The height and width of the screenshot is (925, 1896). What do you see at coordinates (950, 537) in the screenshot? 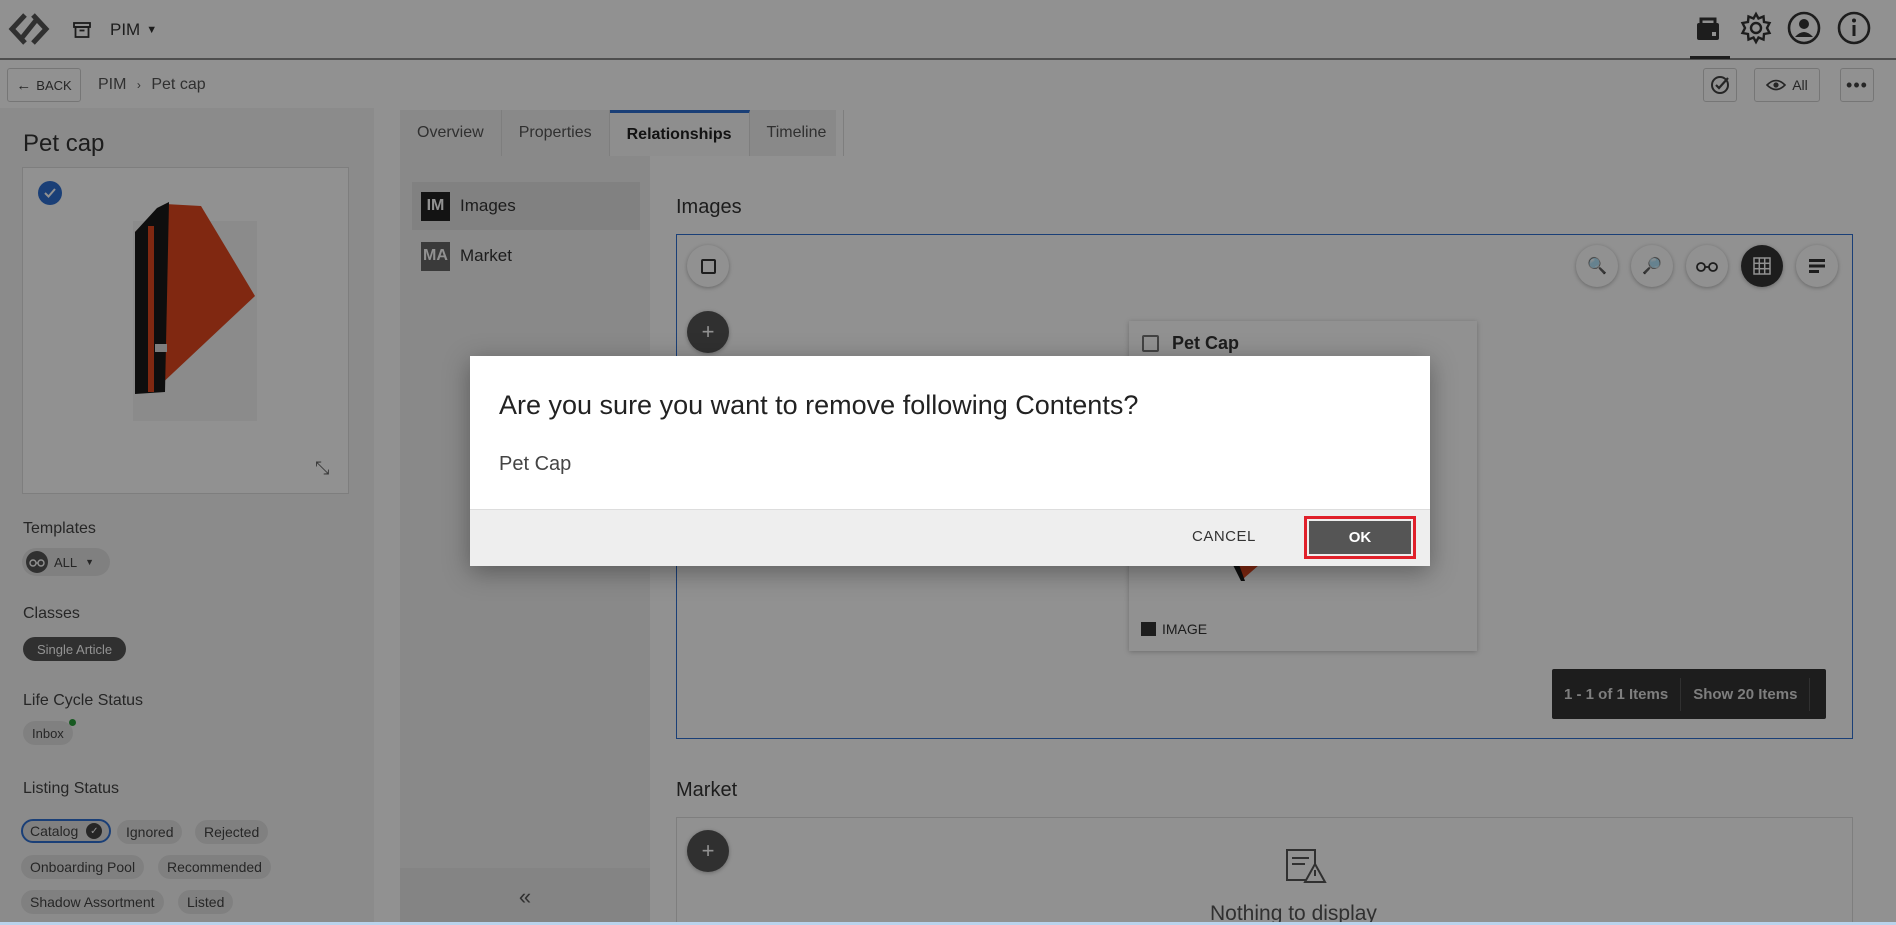
I see `dialog-footer: CANCEL OK` at bounding box center [950, 537].